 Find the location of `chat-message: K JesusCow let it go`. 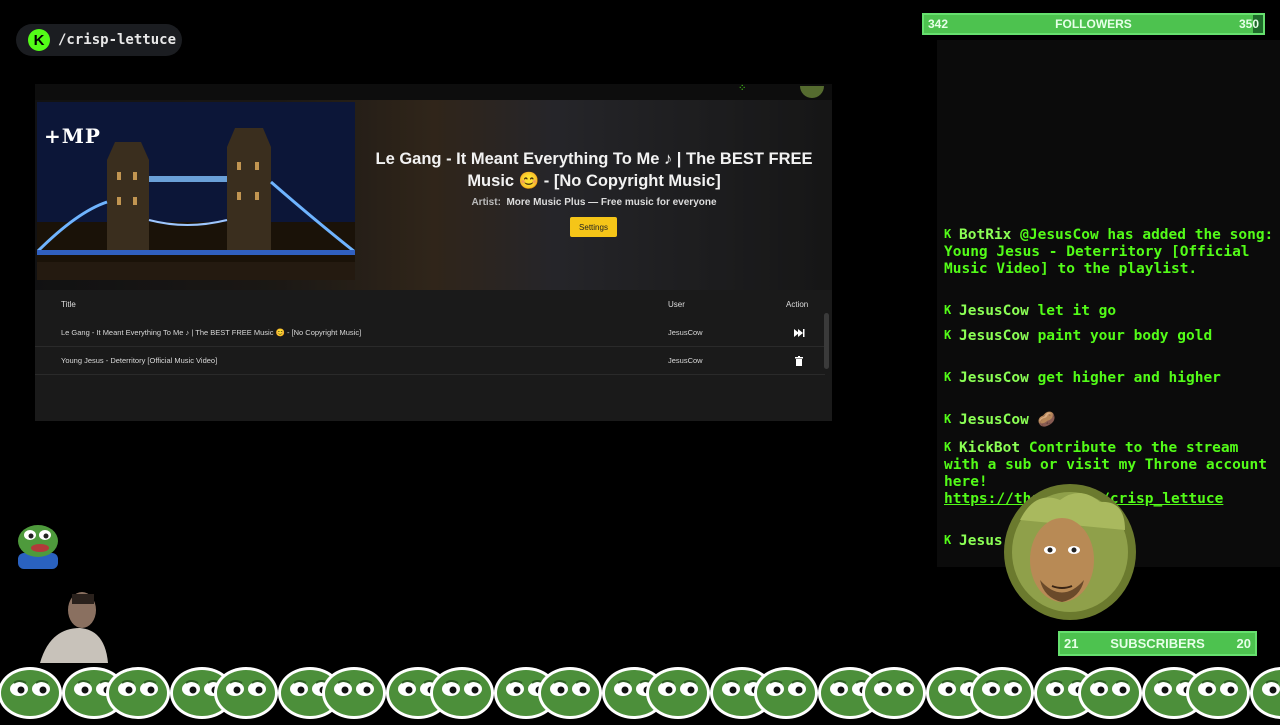

chat-message: K JesusCow let it go is located at coordinates (1109, 311).